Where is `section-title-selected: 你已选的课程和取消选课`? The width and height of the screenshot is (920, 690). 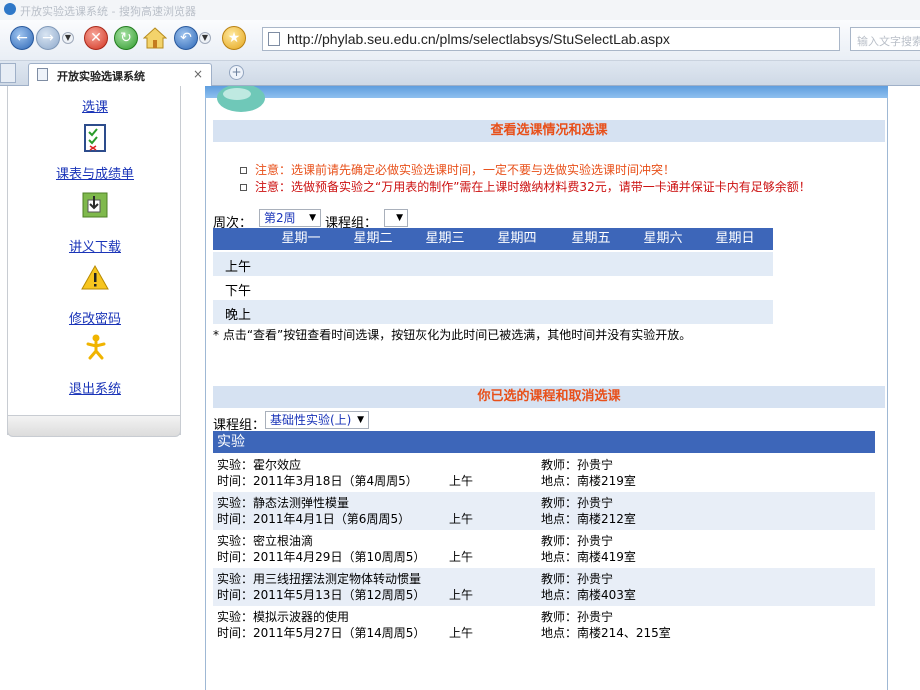
section-title-selected: 你已选的课程和取消选课 is located at coordinates (549, 397).